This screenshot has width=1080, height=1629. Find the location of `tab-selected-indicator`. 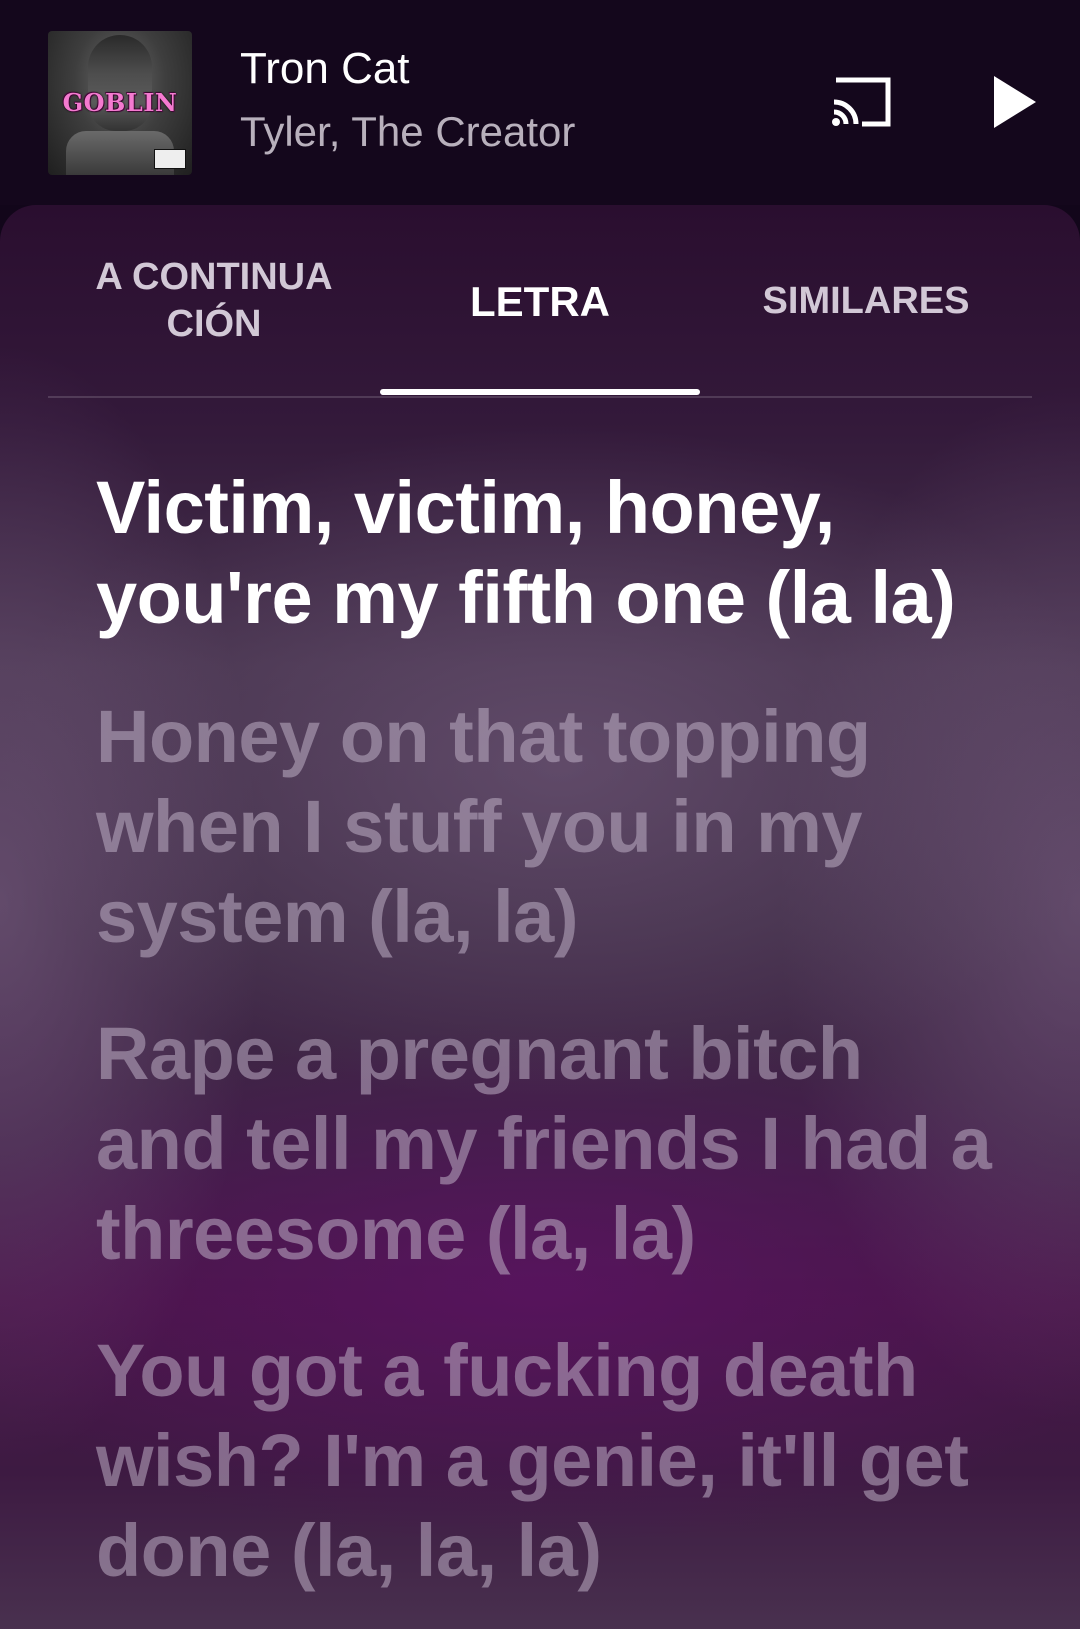

tab-selected-indicator is located at coordinates (540, 392).